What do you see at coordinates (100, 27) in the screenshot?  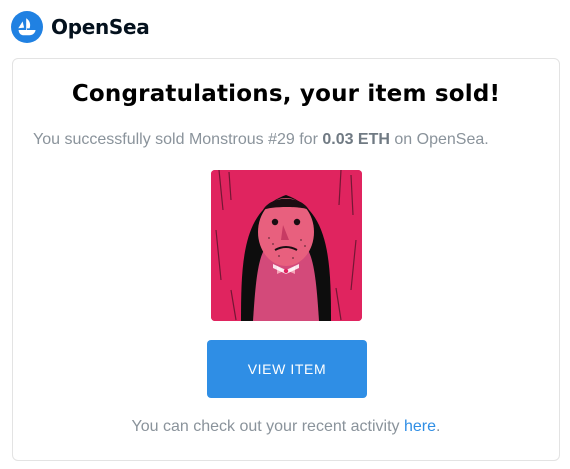 I see `brand-name: OpenSea` at bounding box center [100, 27].